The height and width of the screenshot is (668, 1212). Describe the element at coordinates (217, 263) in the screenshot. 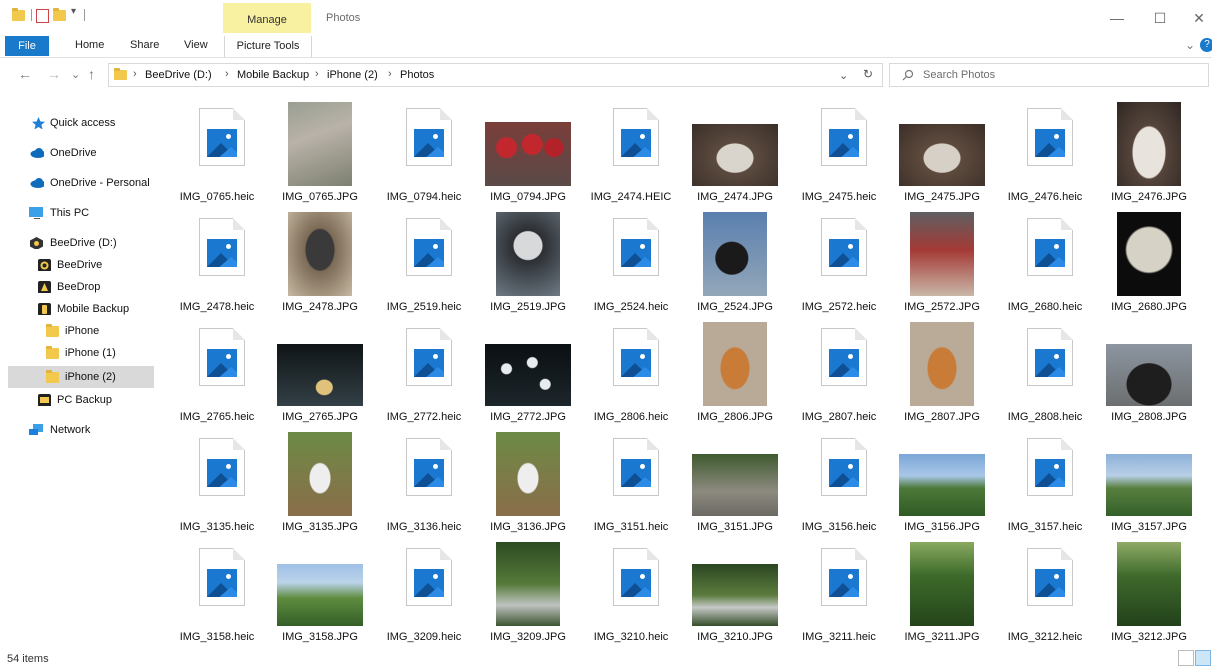

I see `file-item: IMG_2478.heic` at that location.